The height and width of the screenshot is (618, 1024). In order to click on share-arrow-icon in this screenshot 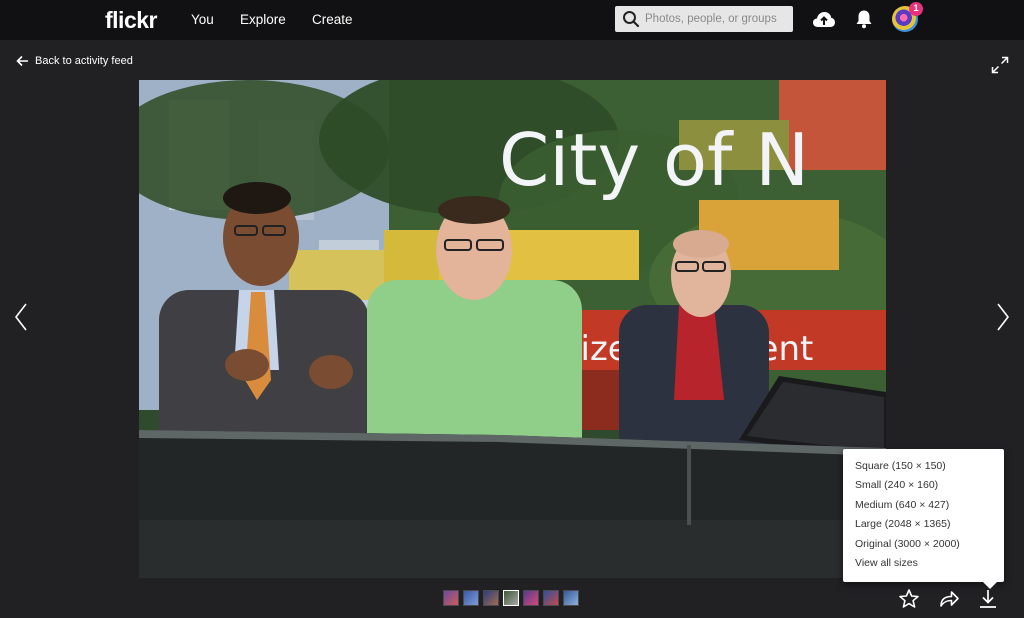, I will do `click(949, 599)`.